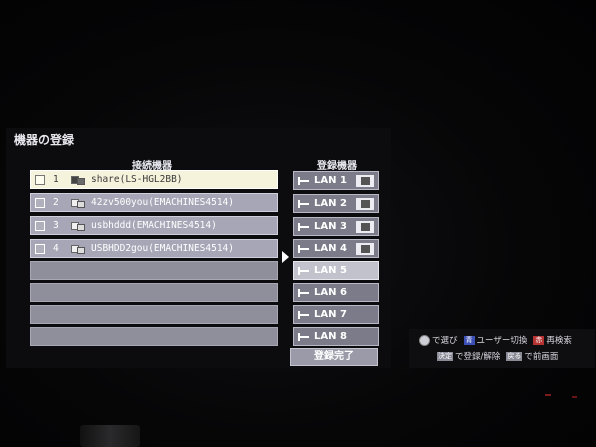 This screenshot has width=596, height=447. What do you see at coordinates (330, 314) in the screenshot?
I see `lan-slot-label: LAN 7` at bounding box center [330, 314].